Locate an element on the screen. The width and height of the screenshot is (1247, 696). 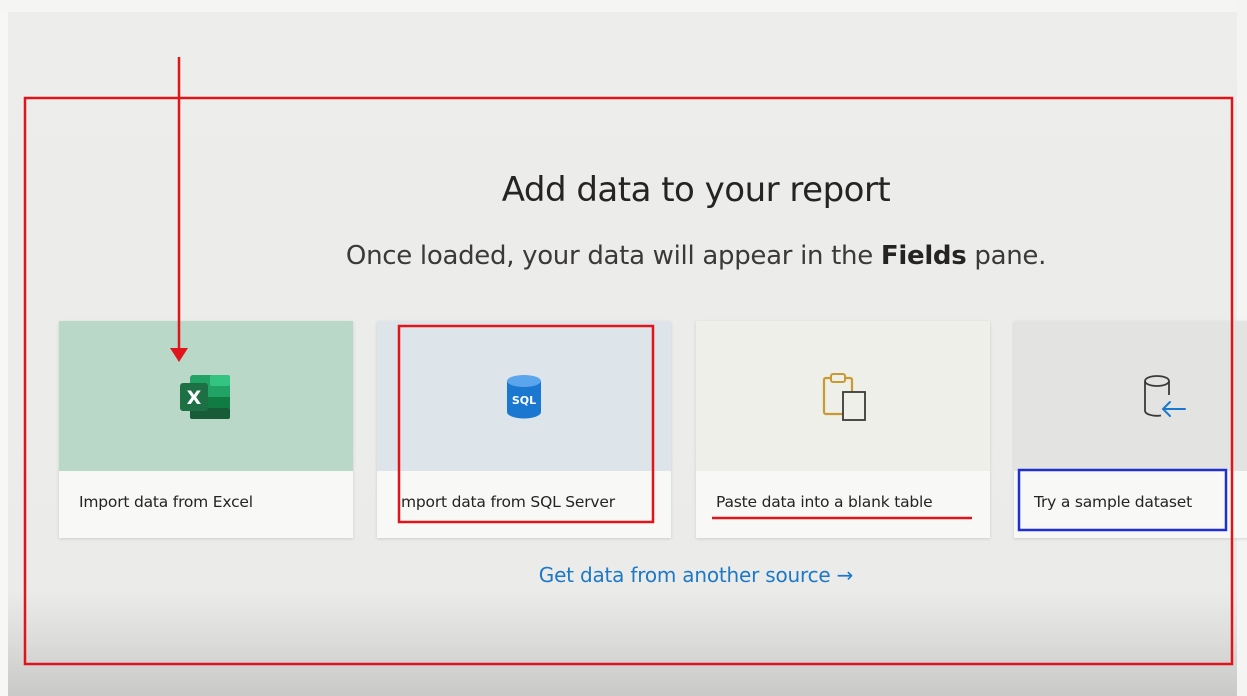
card-label: mport data from SQL Server is located at coordinates (508, 502).